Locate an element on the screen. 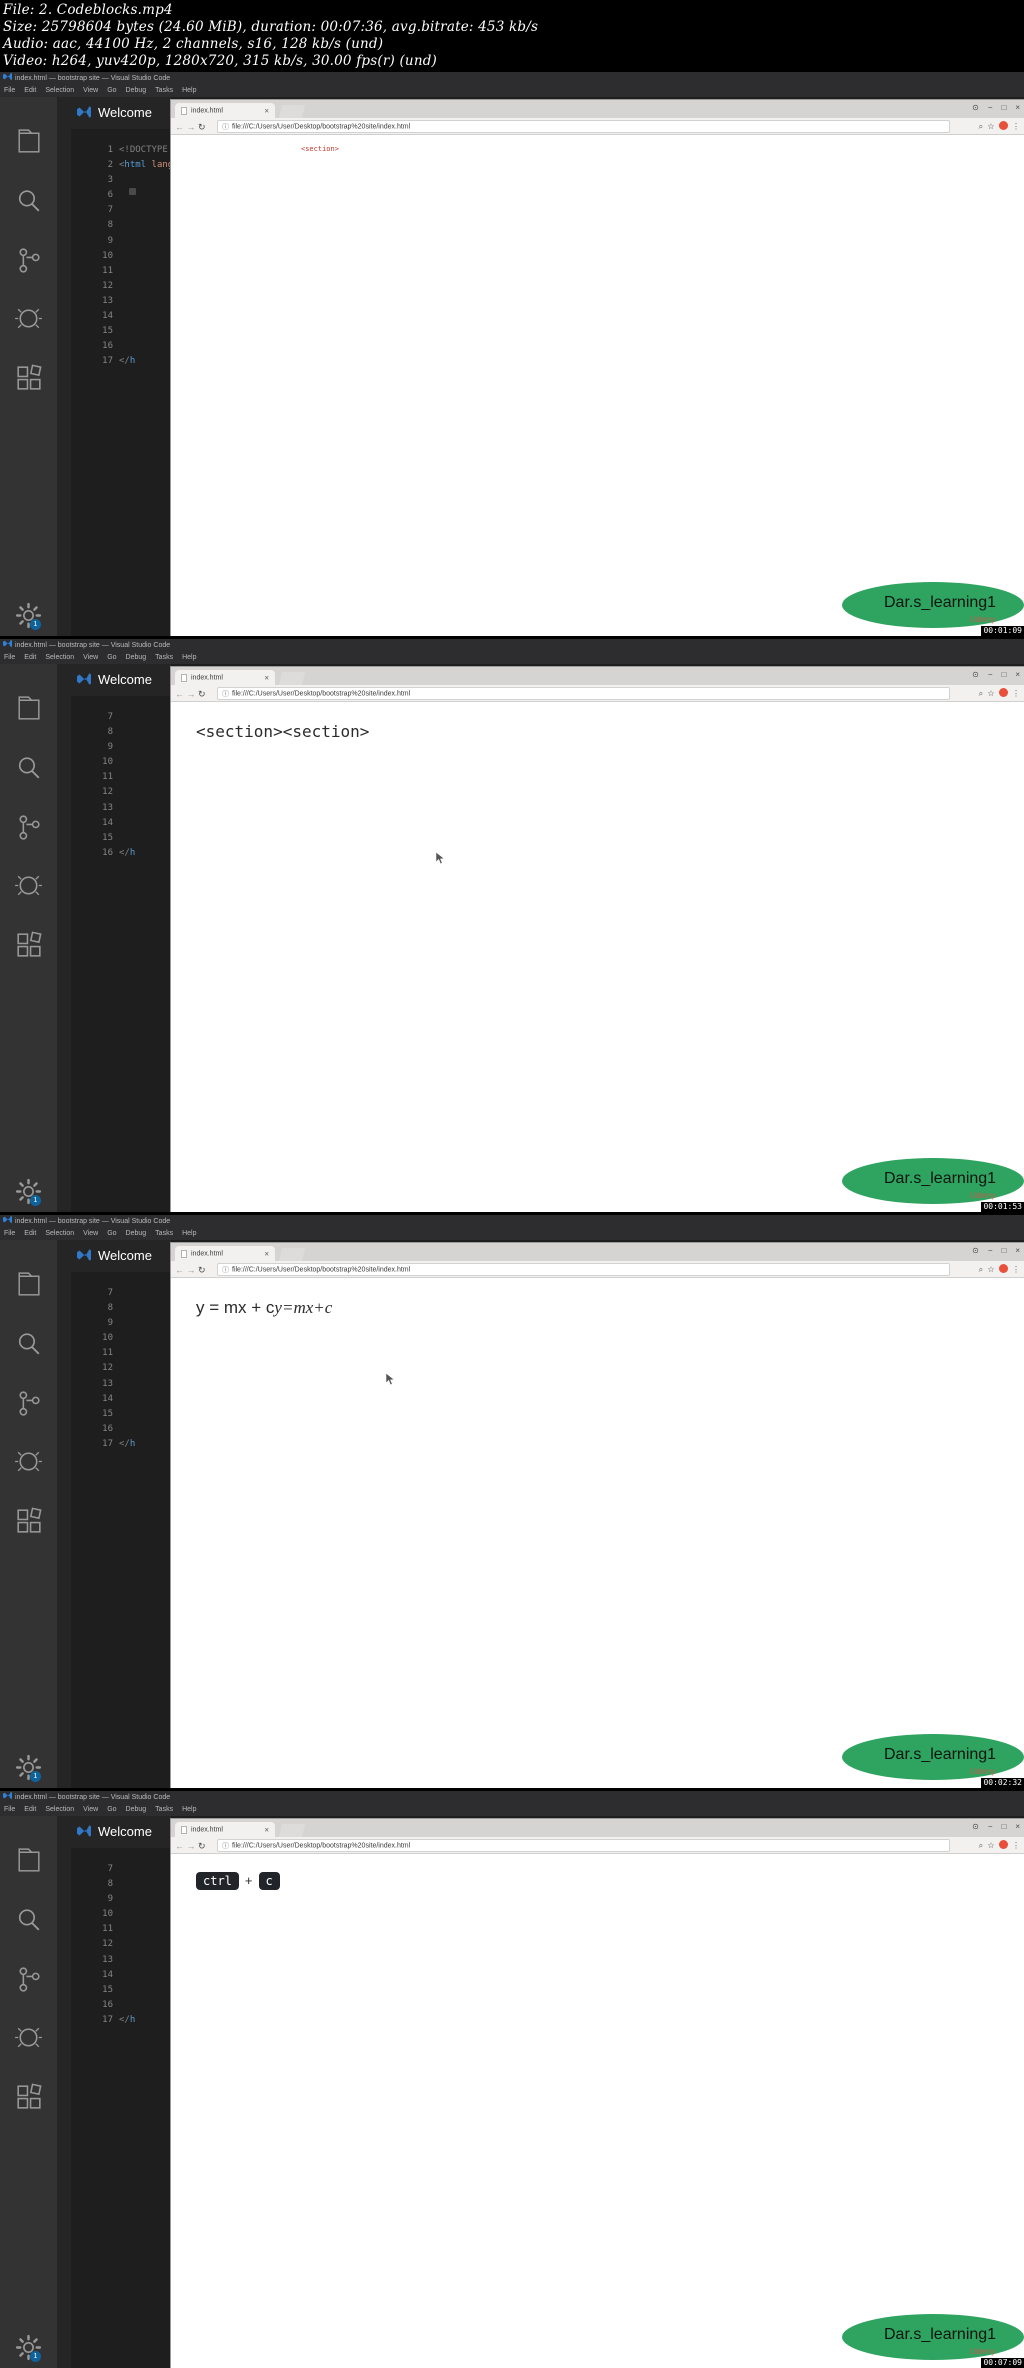 Image resolution: width=1024 pixels, height=2368 pixels. menu-item-view: View is located at coordinates (90, 1809).